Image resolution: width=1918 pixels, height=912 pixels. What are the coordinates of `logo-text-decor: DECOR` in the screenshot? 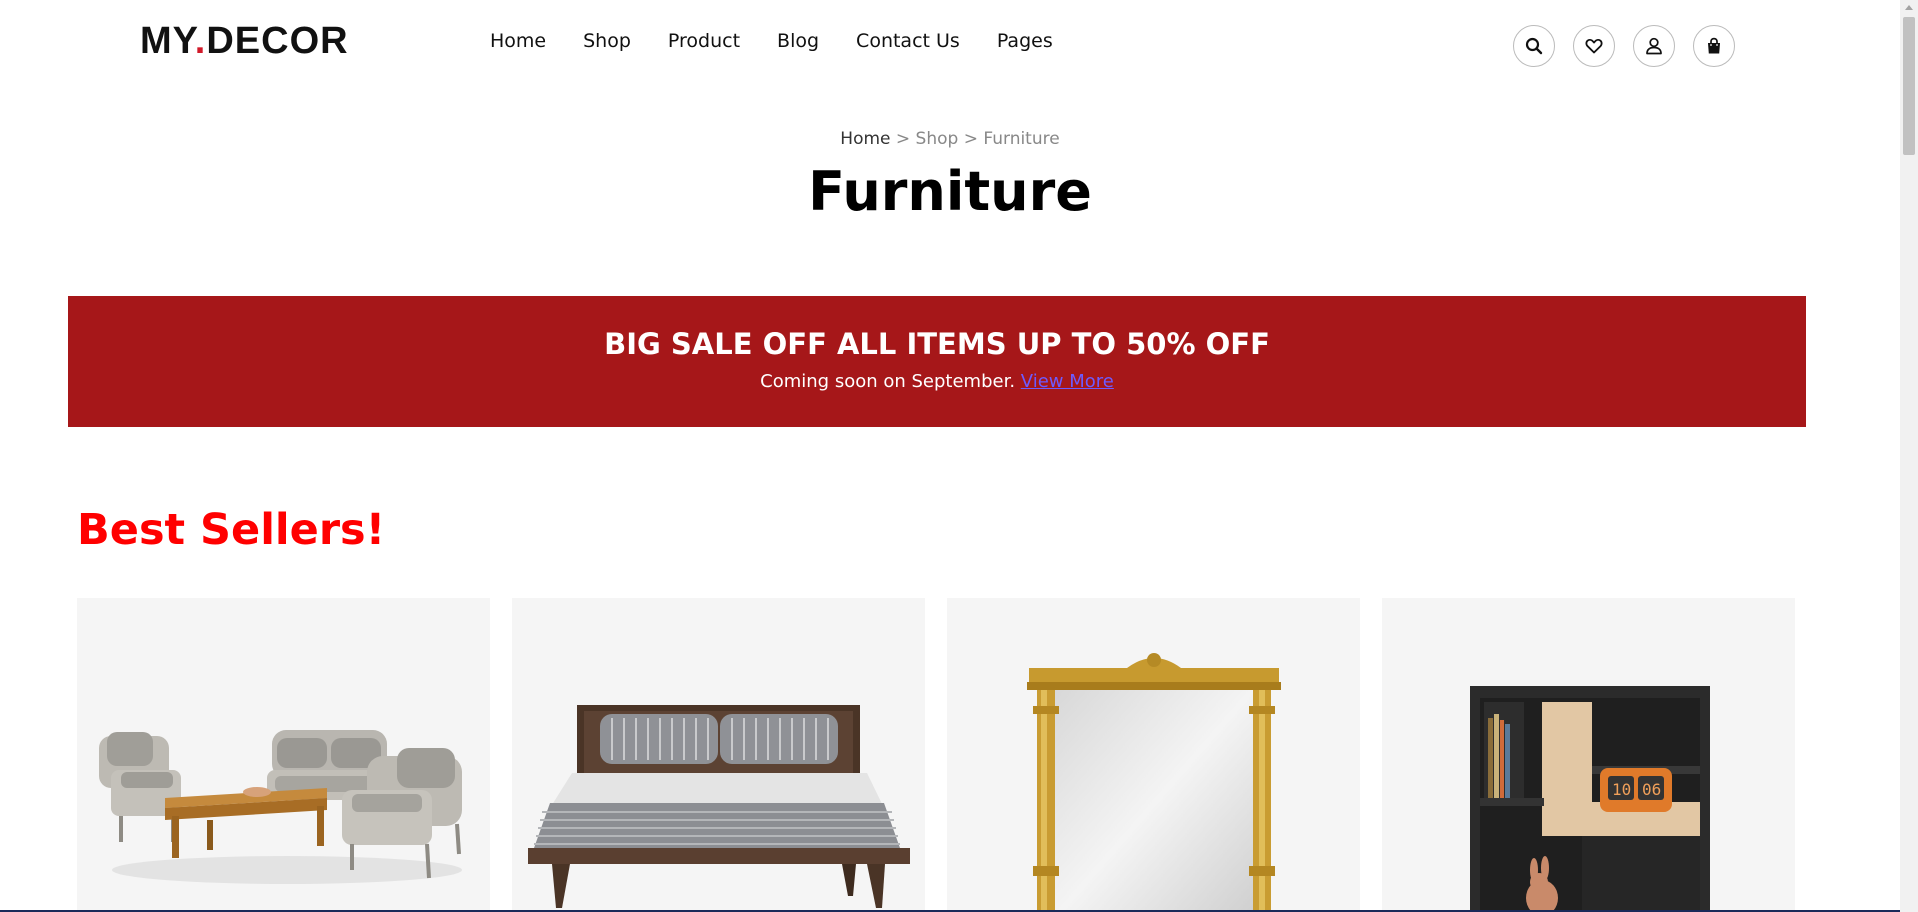 It's located at (277, 41).